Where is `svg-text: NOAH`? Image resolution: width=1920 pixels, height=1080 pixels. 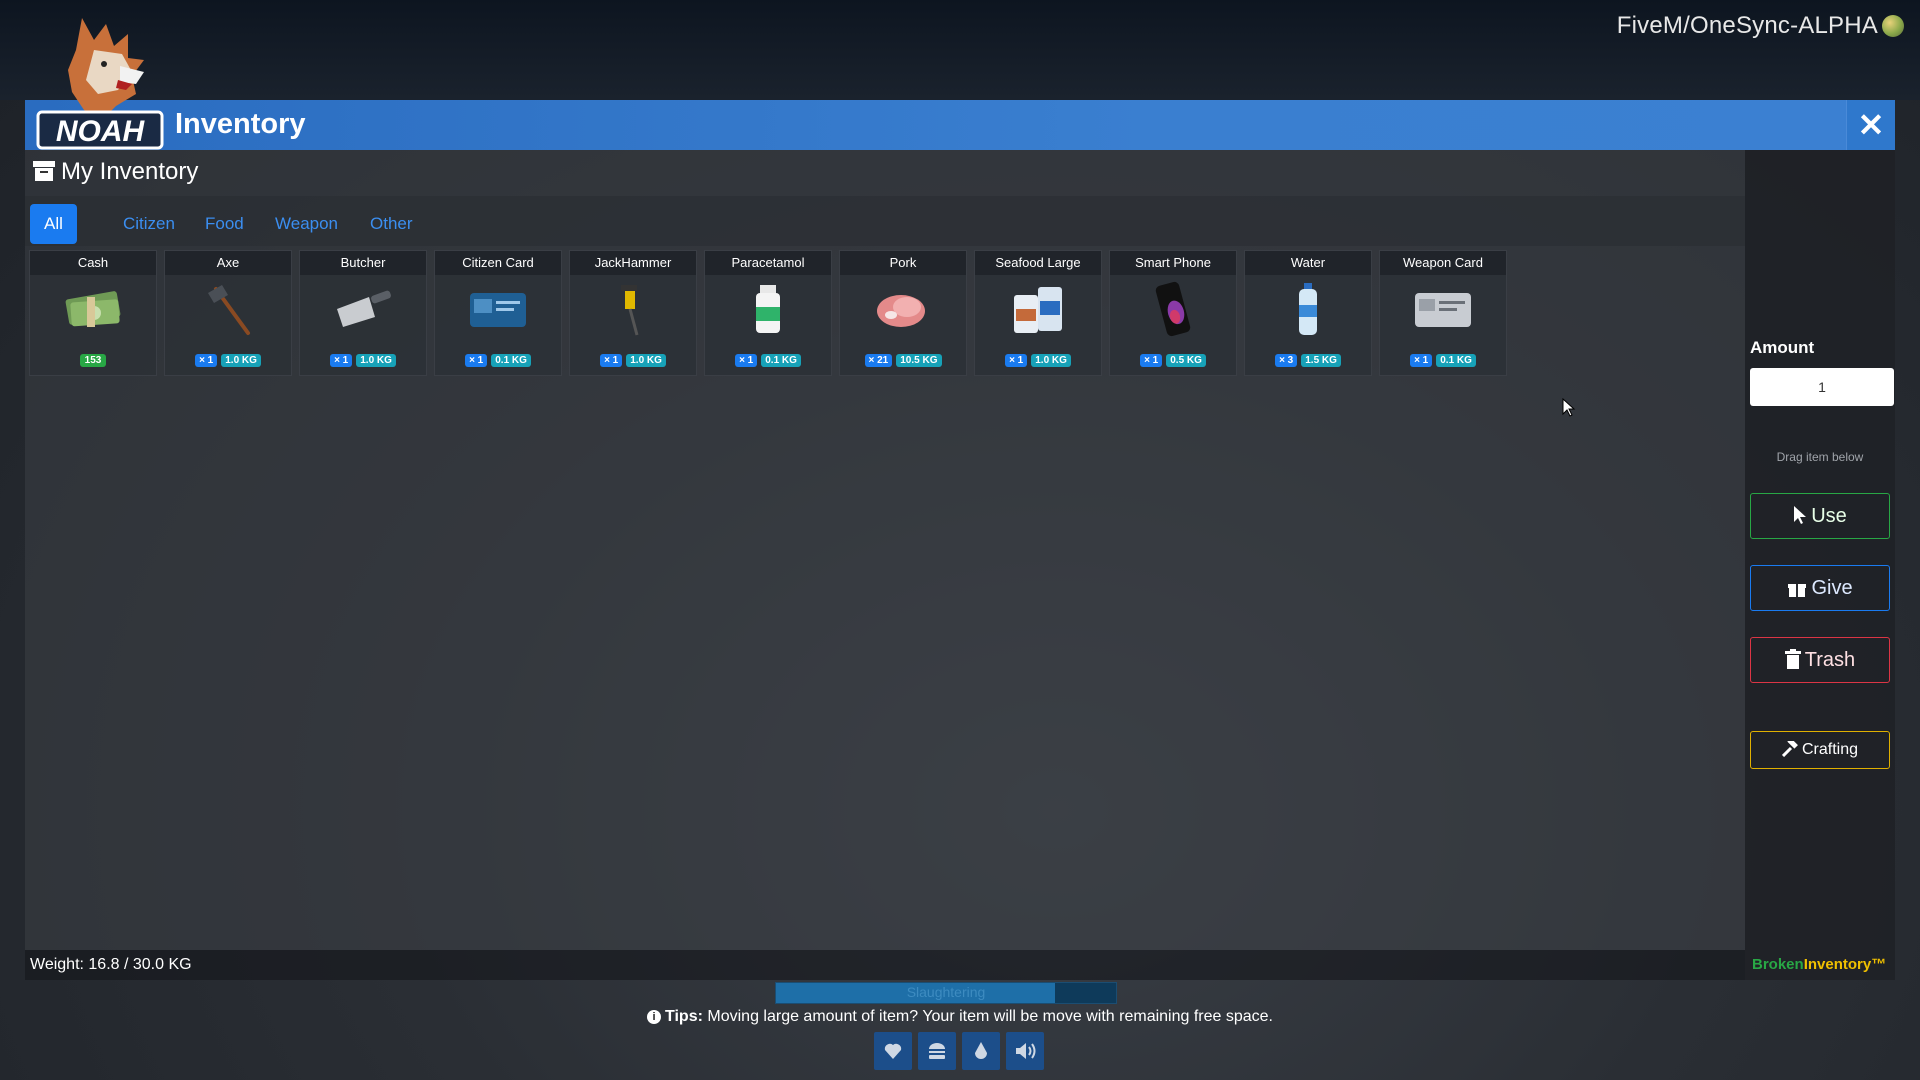
svg-text: NOAH is located at coordinates (101, 131).